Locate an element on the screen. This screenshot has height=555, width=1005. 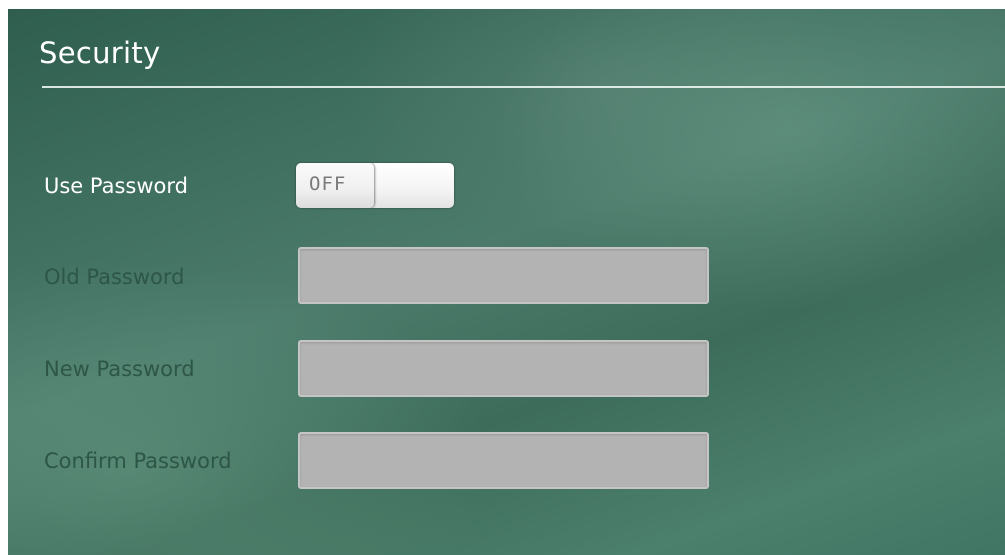
old-password-label: Old Password is located at coordinates (114, 277).